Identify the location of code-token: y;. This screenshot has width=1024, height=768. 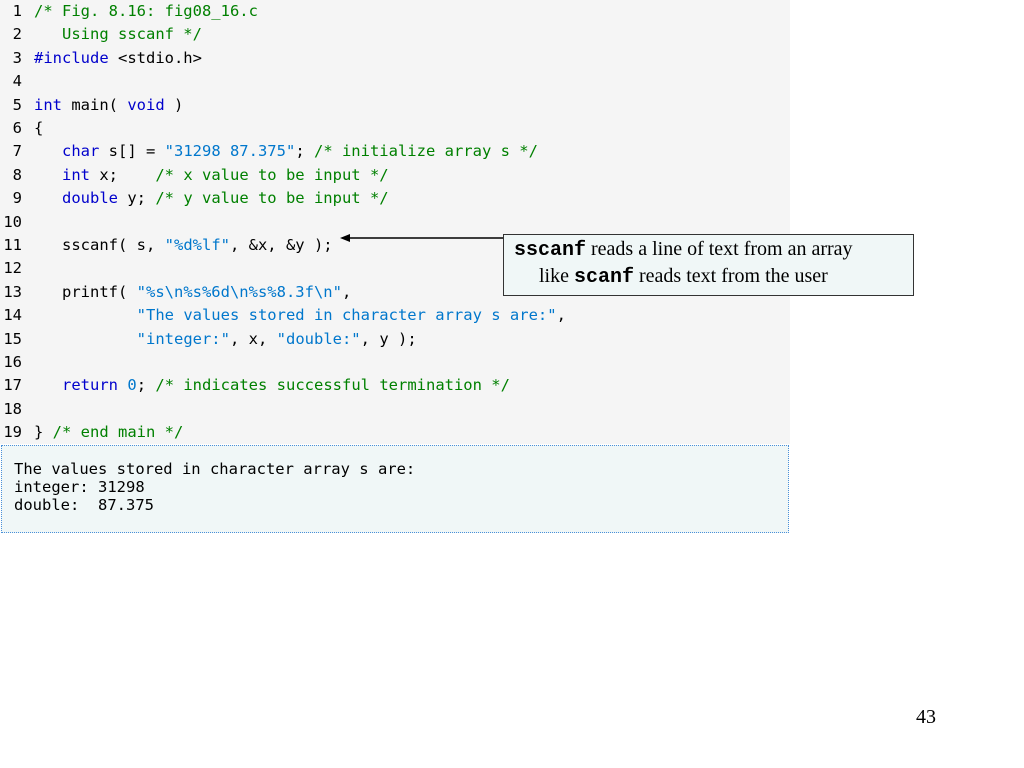
(137, 198).